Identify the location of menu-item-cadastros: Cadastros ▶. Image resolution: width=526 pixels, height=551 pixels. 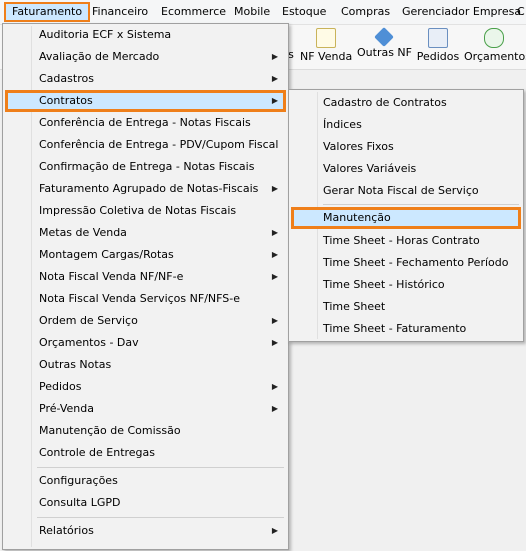
(145, 79).